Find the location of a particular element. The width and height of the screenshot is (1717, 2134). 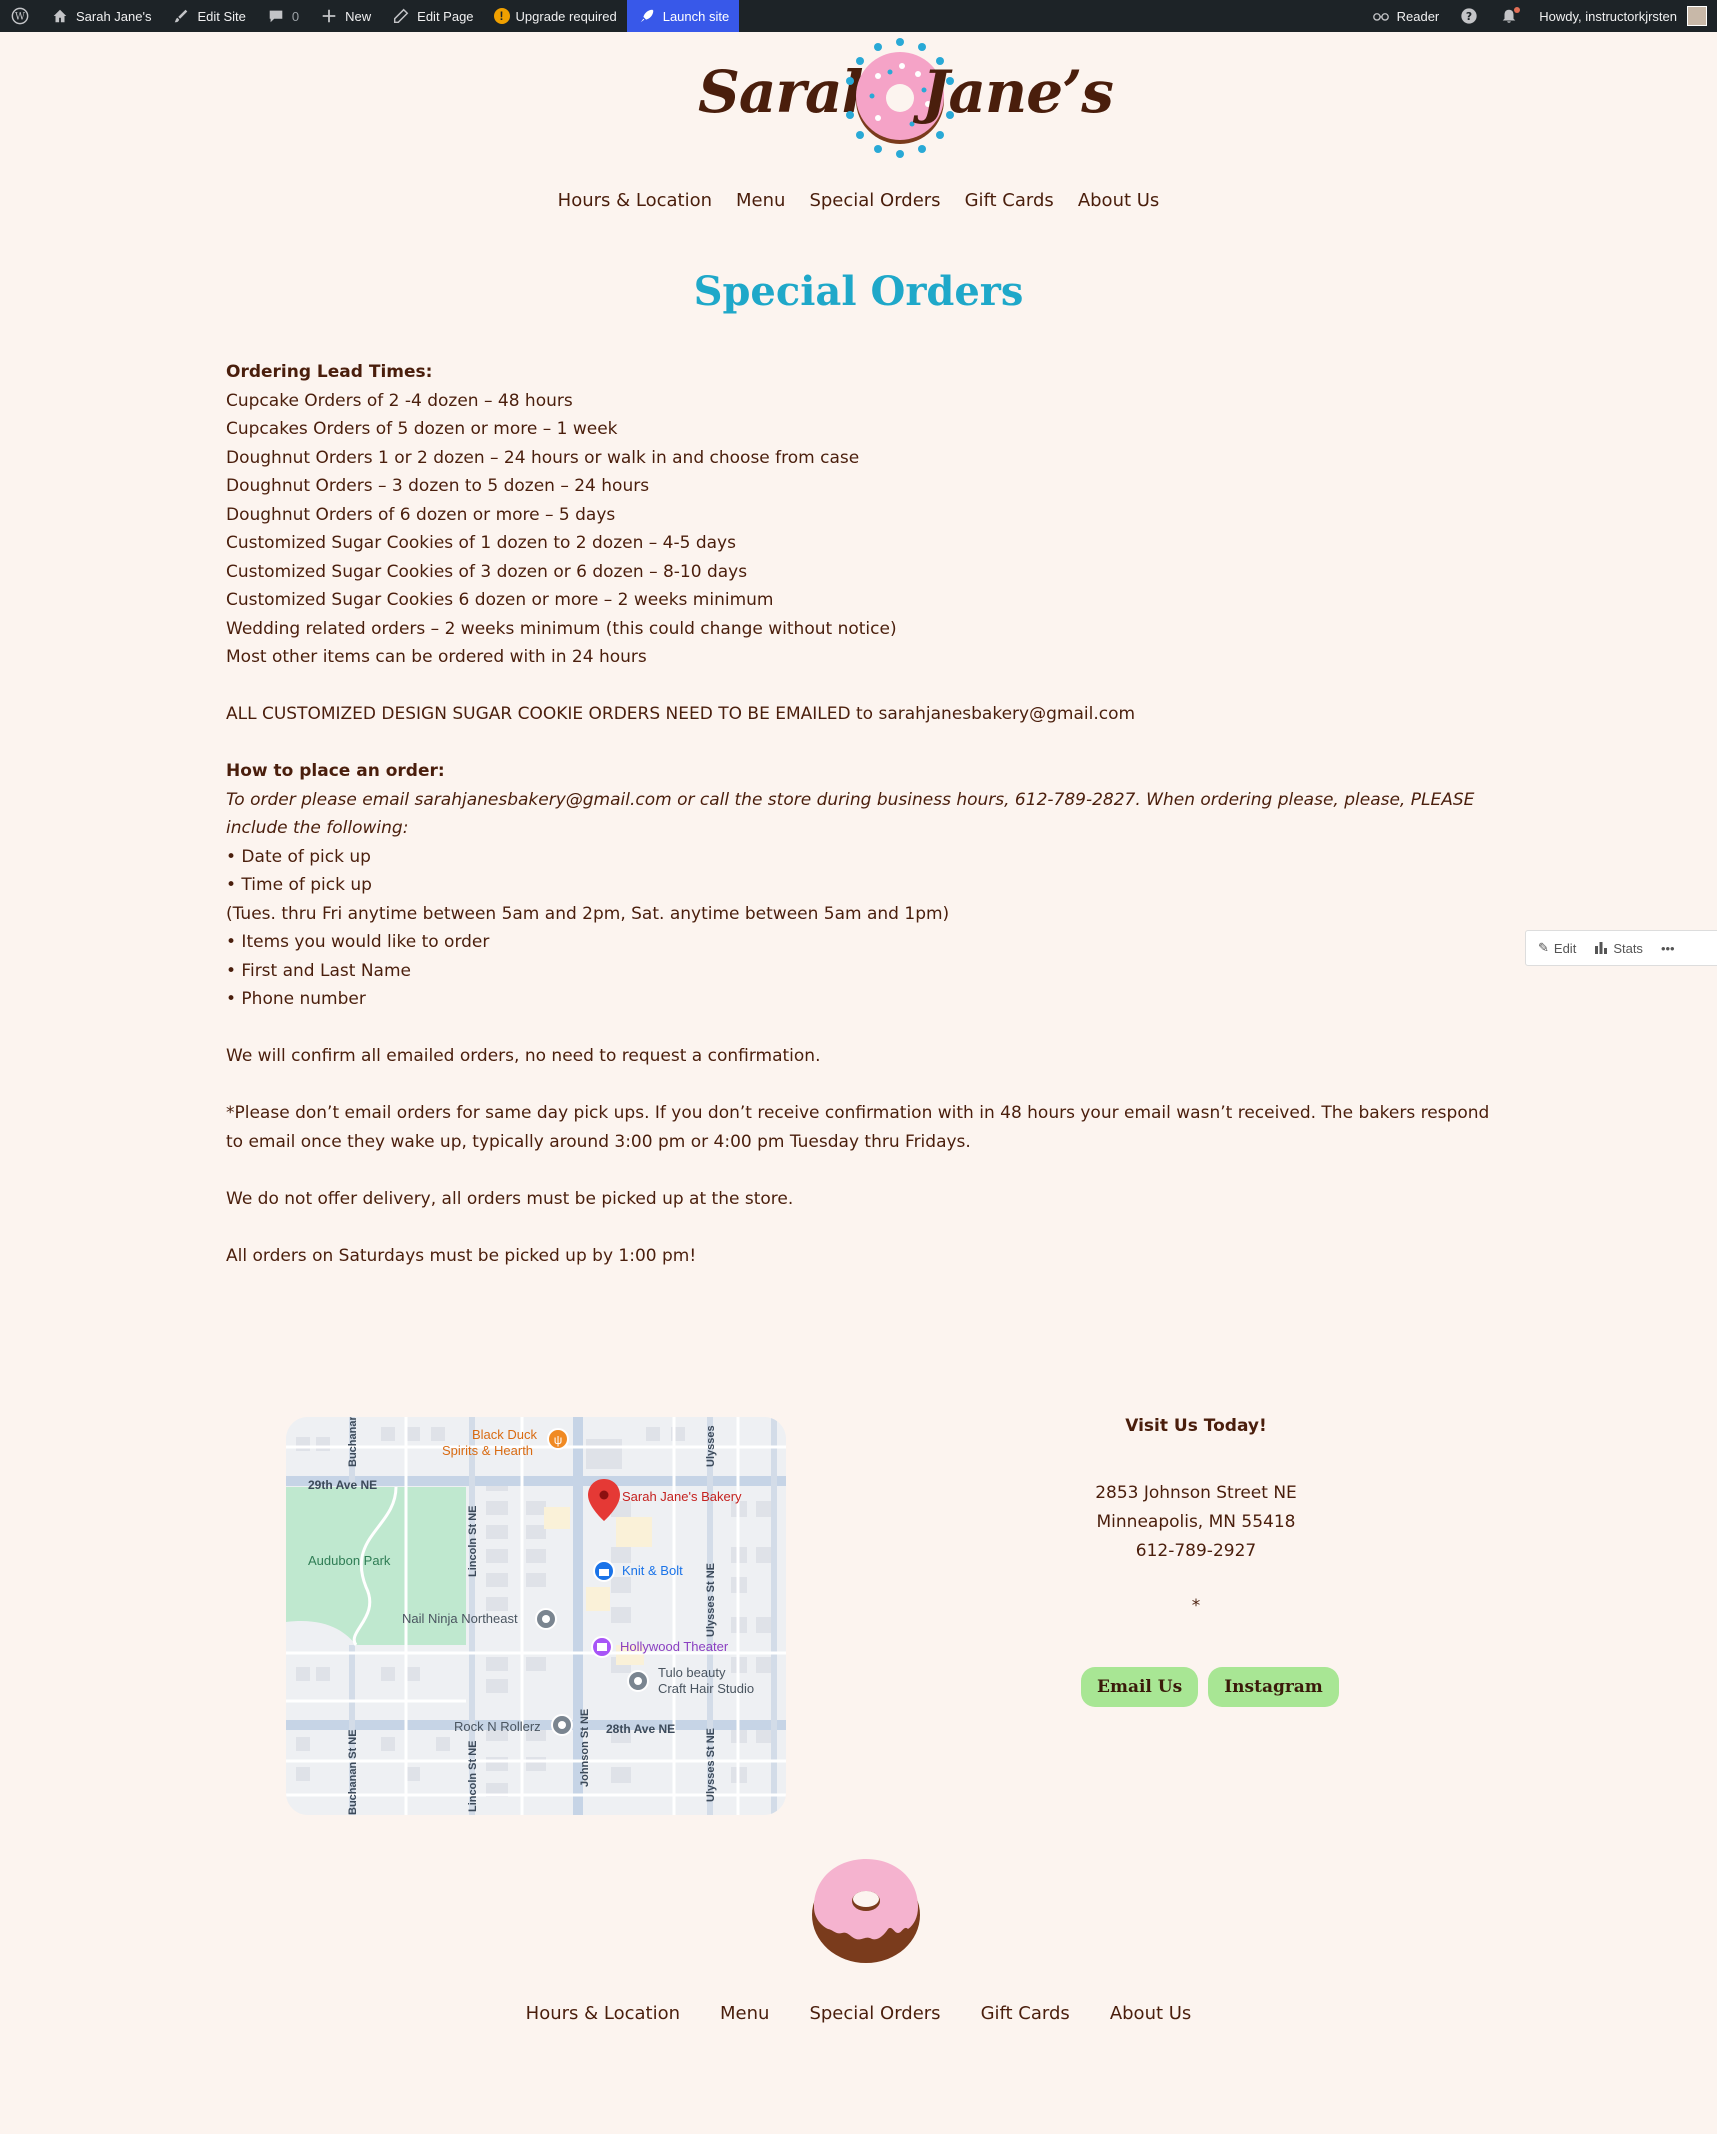

pencil-icon: ✎ is located at coordinates (1543, 947).